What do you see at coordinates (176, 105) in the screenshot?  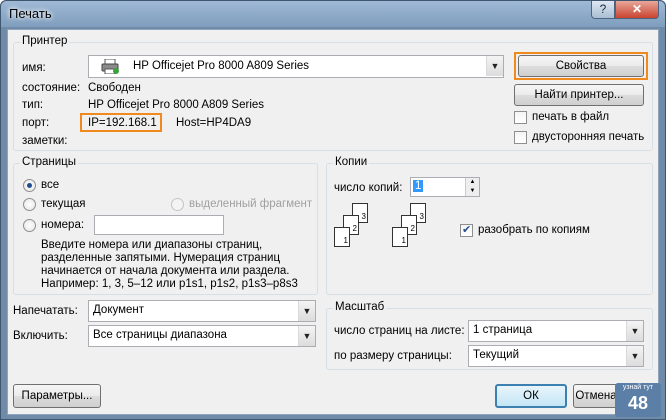 I see `printer-type-value: HP Officejet Pro 8000 A809 Series` at bounding box center [176, 105].